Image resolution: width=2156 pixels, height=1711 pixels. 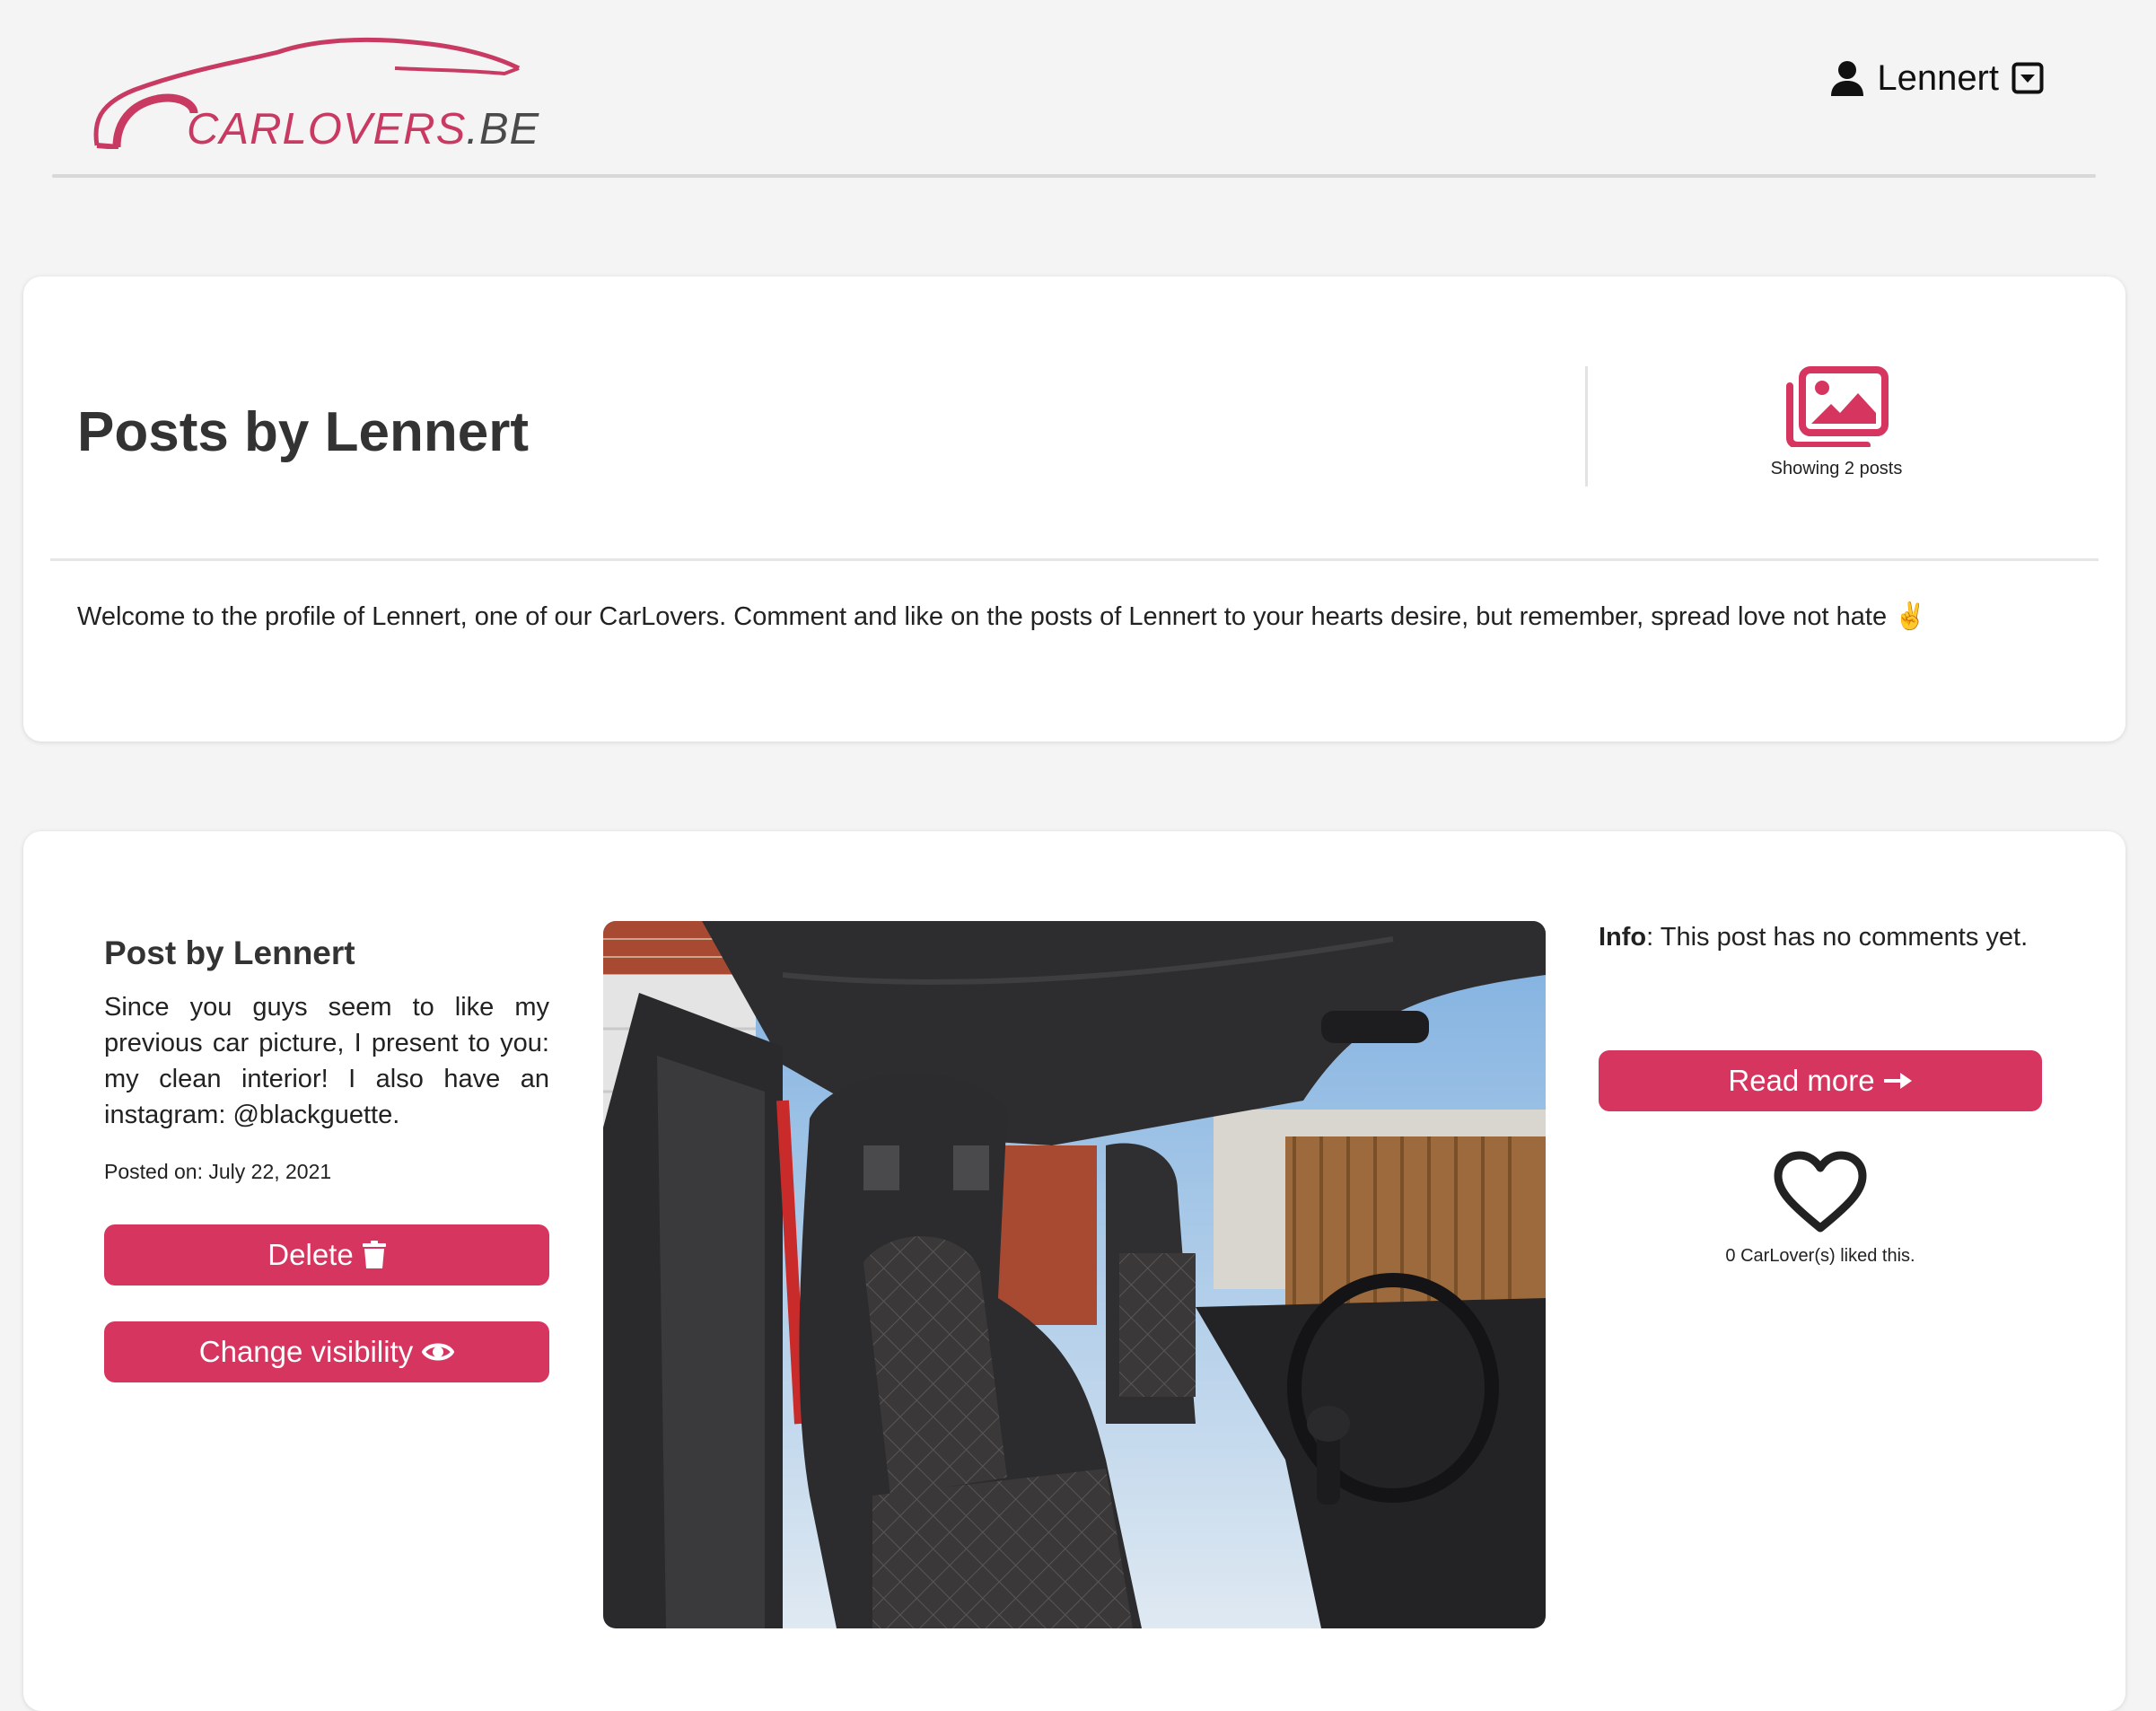 What do you see at coordinates (1586, 426) in the screenshot?
I see `vertical-divider` at bounding box center [1586, 426].